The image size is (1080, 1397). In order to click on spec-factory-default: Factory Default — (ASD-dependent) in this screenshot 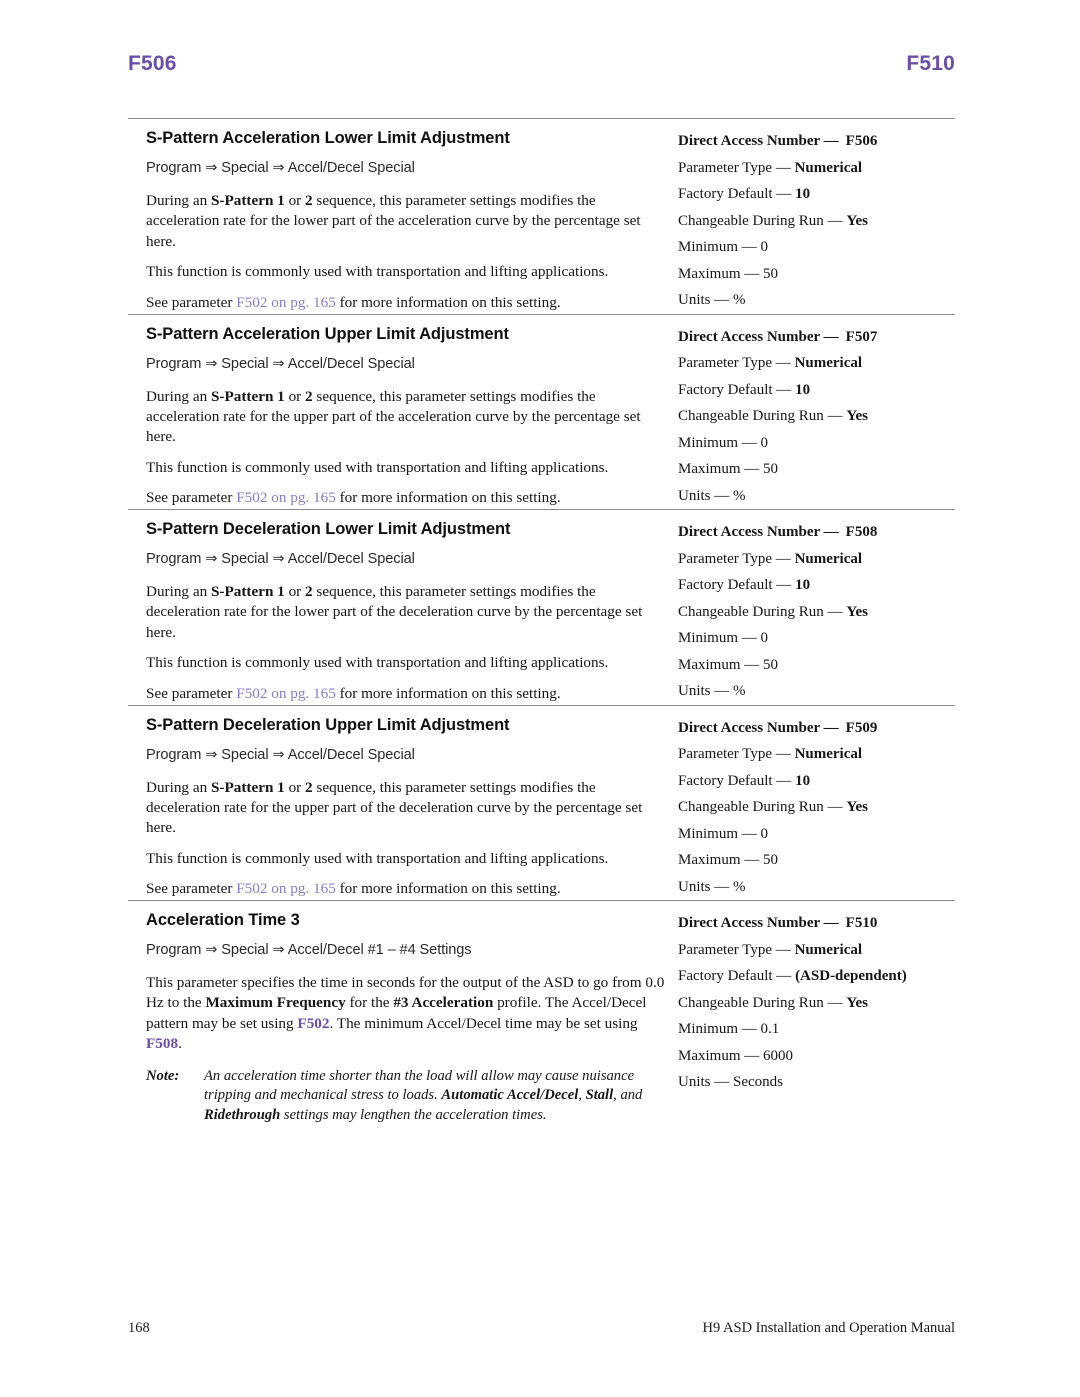, I will do `click(816, 976)`.